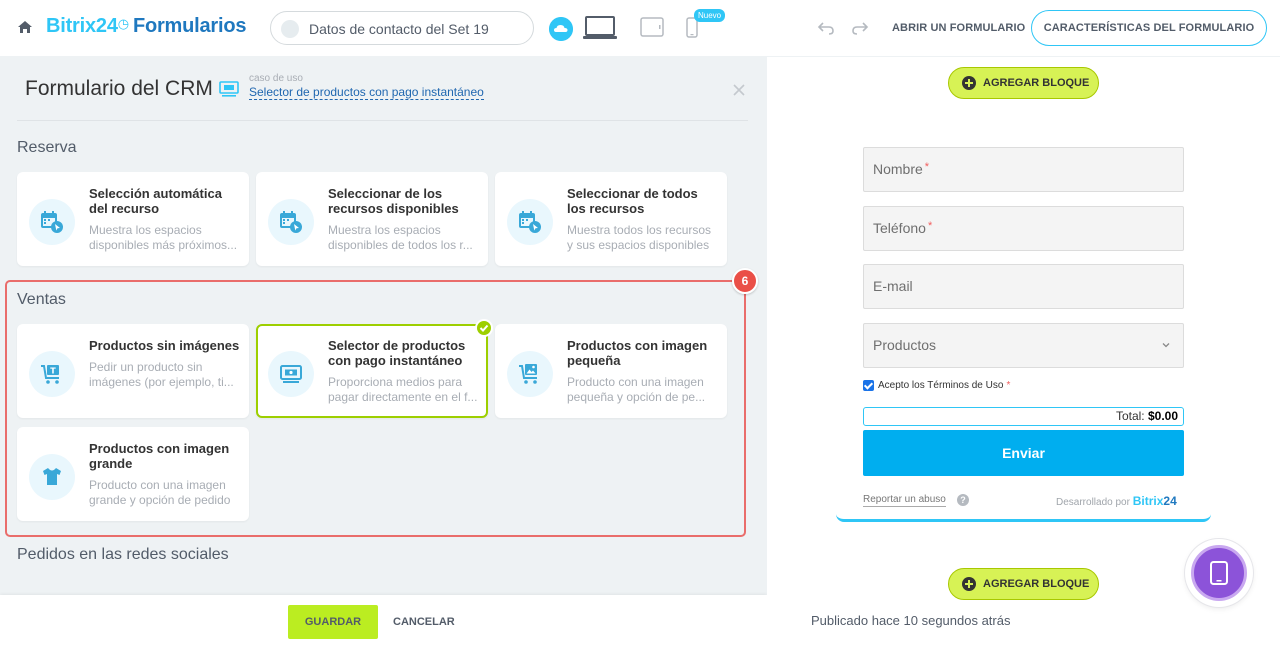 This screenshot has width=1280, height=646. Describe the element at coordinates (1023, 345) in the screenshot. I see `products-select: Productos` at that location.